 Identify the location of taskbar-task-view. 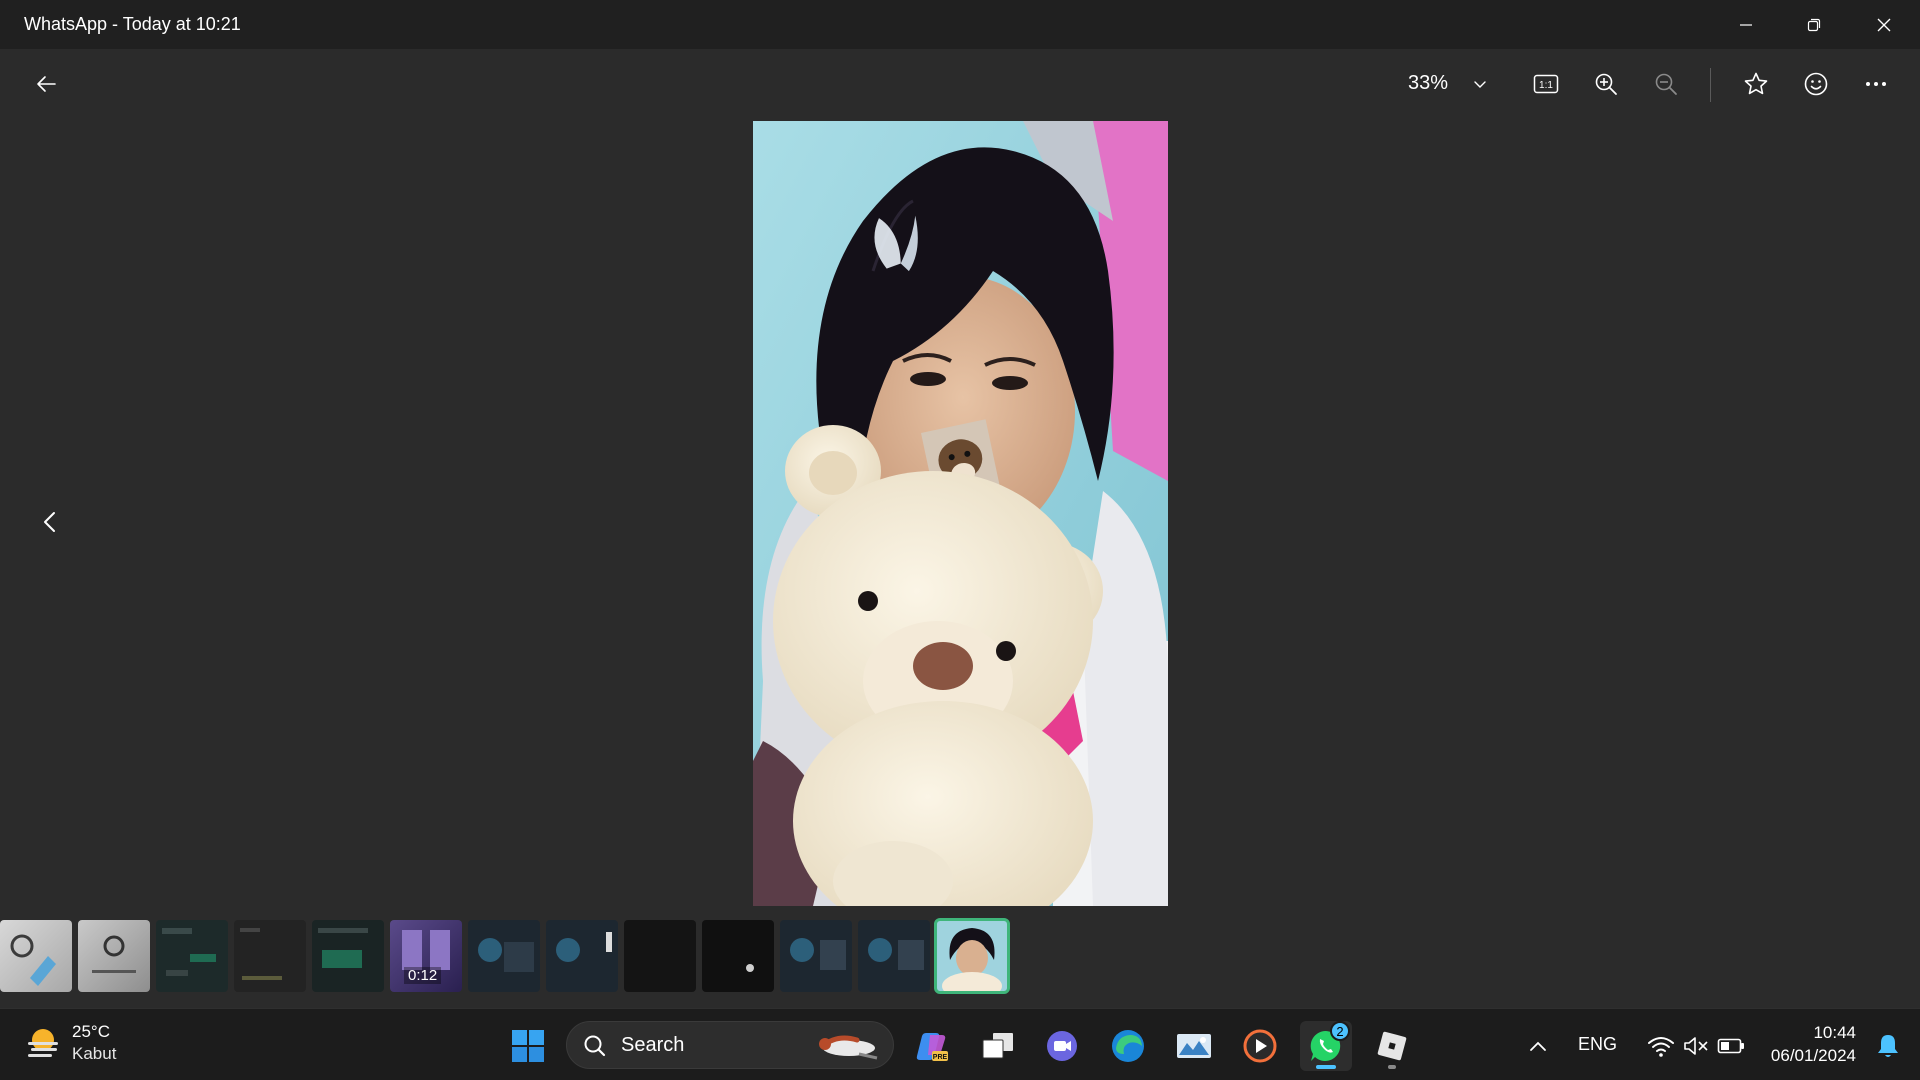
(998, 1046).